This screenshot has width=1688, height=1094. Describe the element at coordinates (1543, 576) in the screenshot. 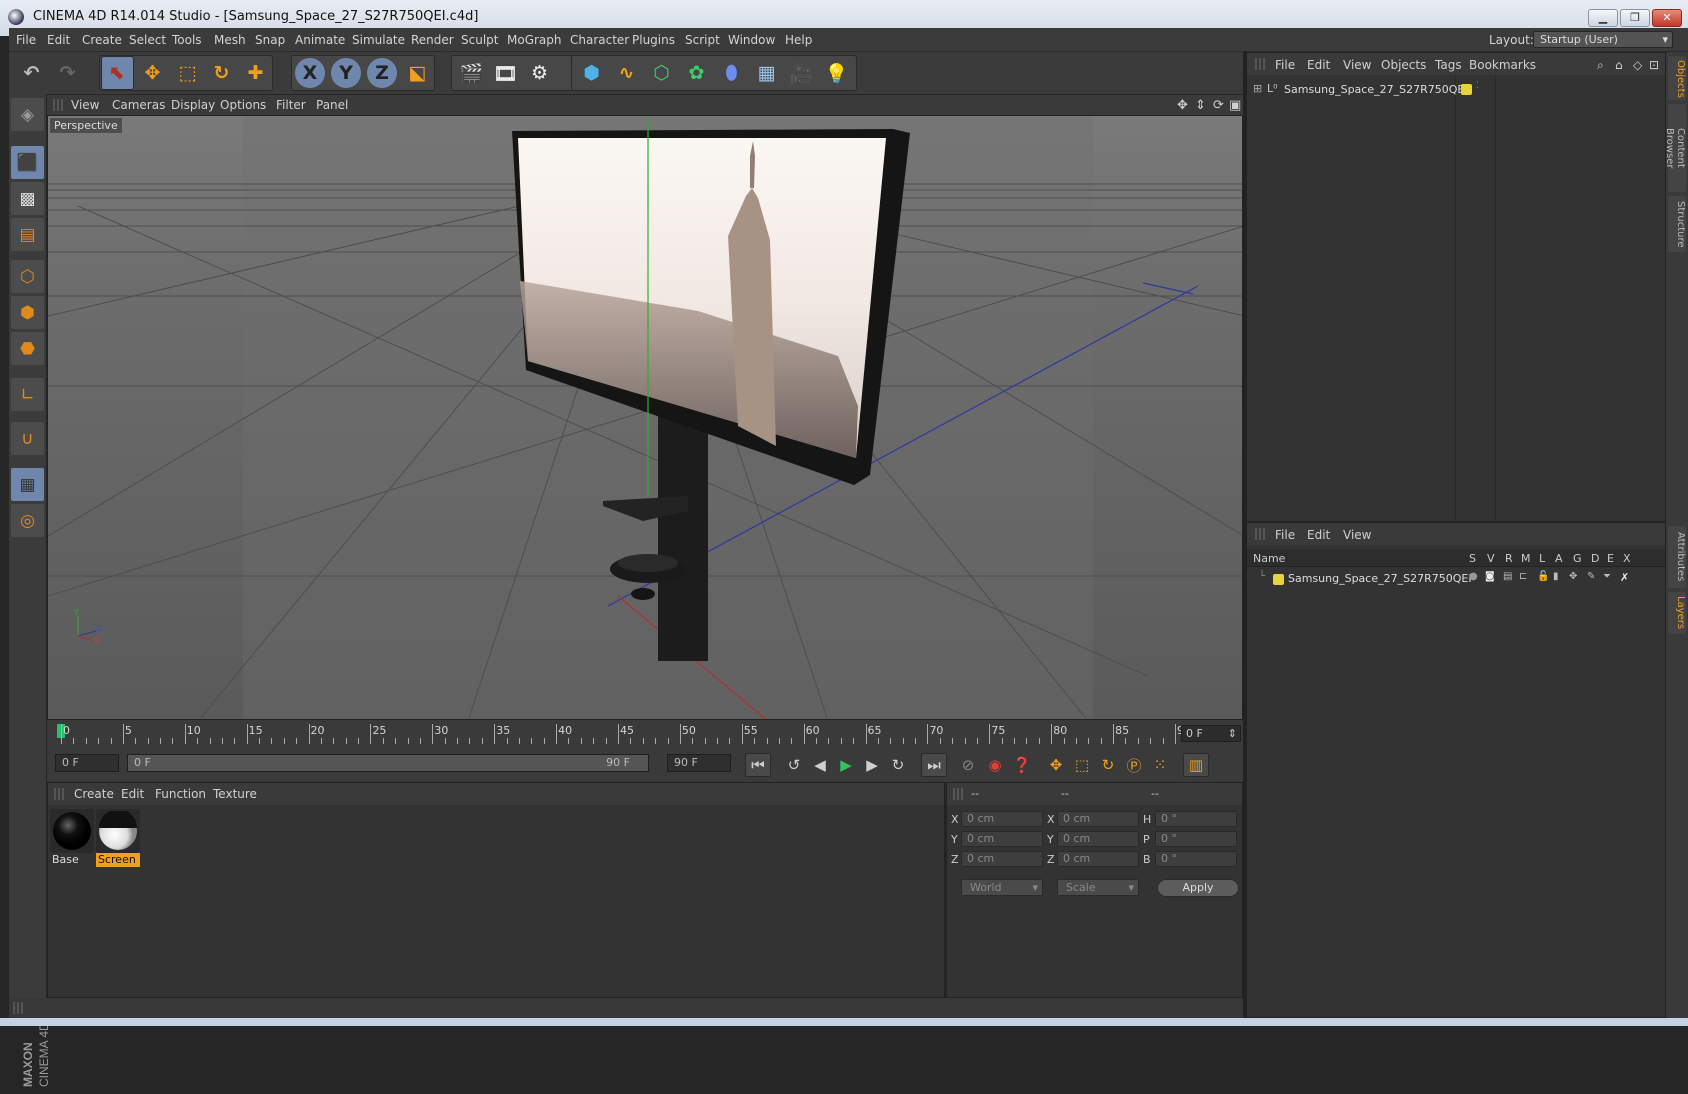

I see `lock-icon: 🔓` at that location.